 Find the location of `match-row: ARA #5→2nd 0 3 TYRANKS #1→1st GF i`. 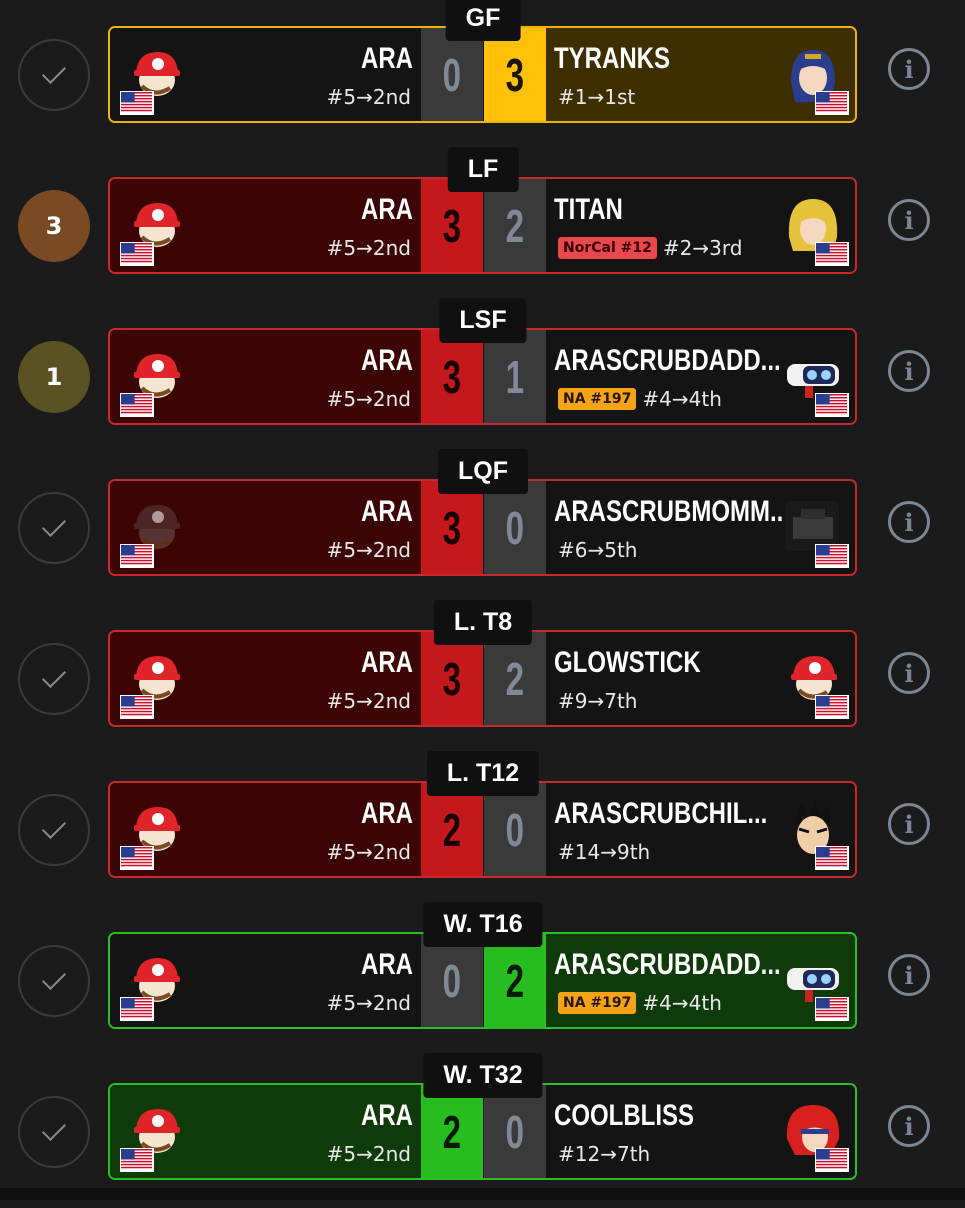

match-row: ARA #5→2nd 0 3 TYRANKS #1→1st GF i is located at coordinates (482, 75).